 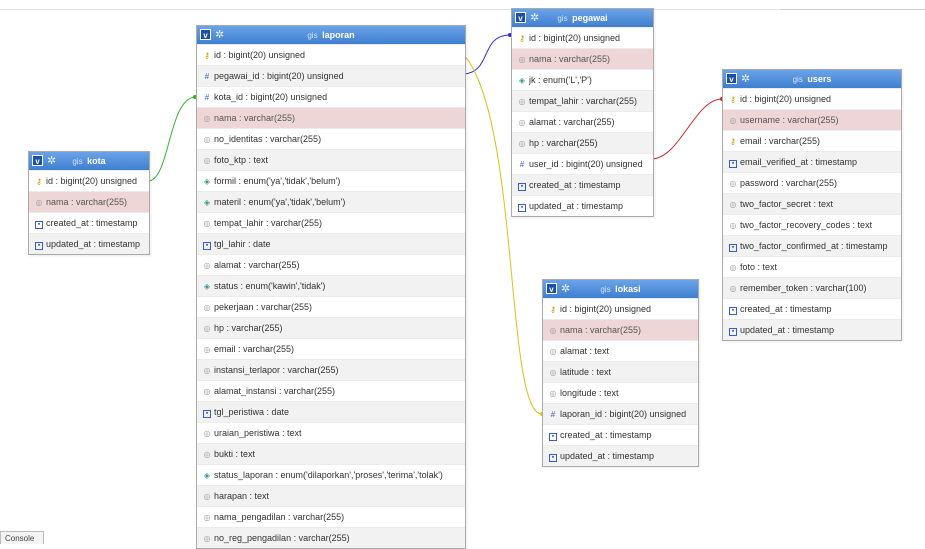 What do you see at coordinates (620, 413) in the screenshot?
I see `column-row: # laporan_id : bigint(20) unsigned` at bounding box center [620, 413].